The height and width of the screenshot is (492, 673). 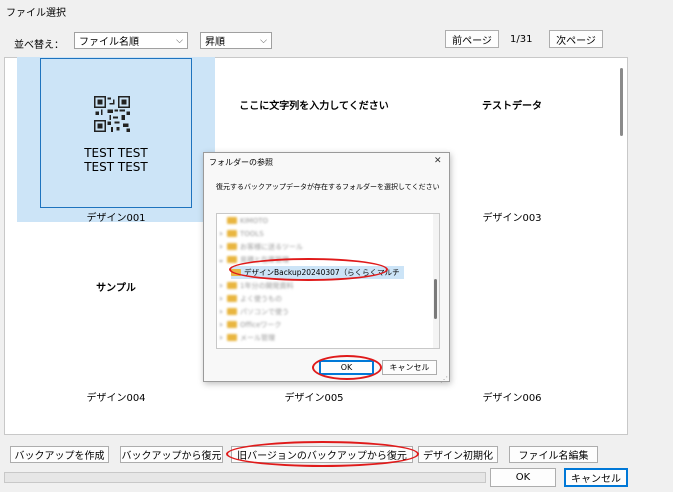 I want to click on tree-item: KIMOTO, so click(x=242, y=220).